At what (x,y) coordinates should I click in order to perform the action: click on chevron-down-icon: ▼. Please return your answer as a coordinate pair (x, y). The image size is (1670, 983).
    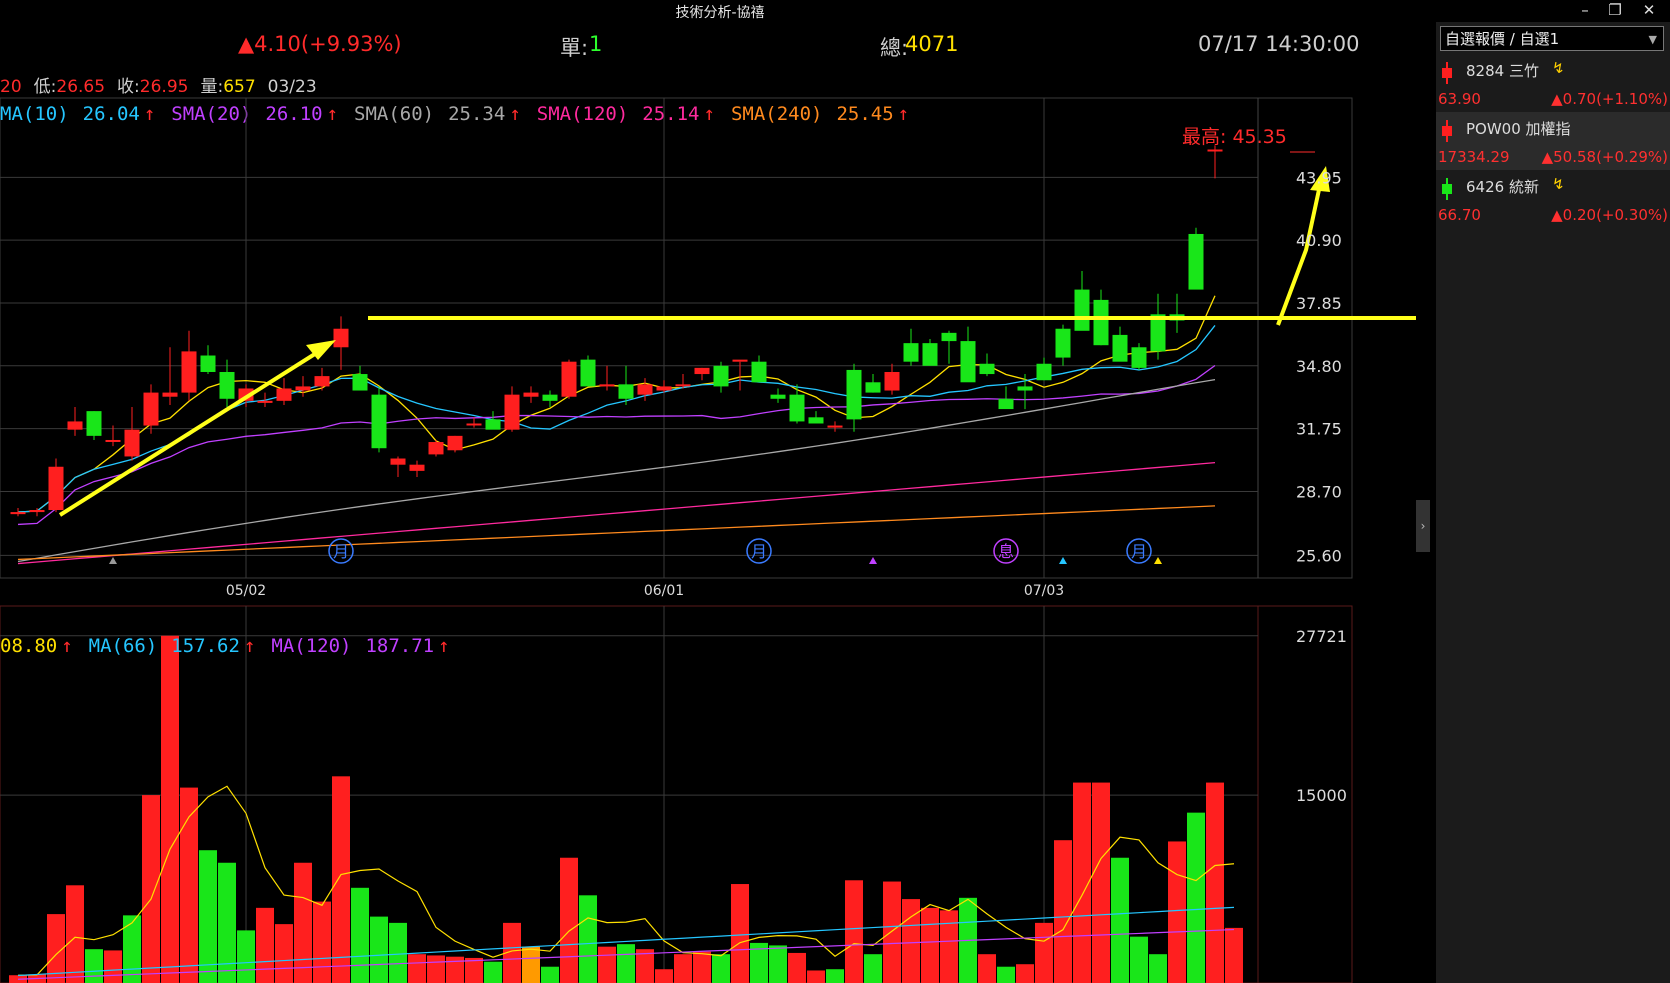
    Looking at the image, I should click on (1652, 39).